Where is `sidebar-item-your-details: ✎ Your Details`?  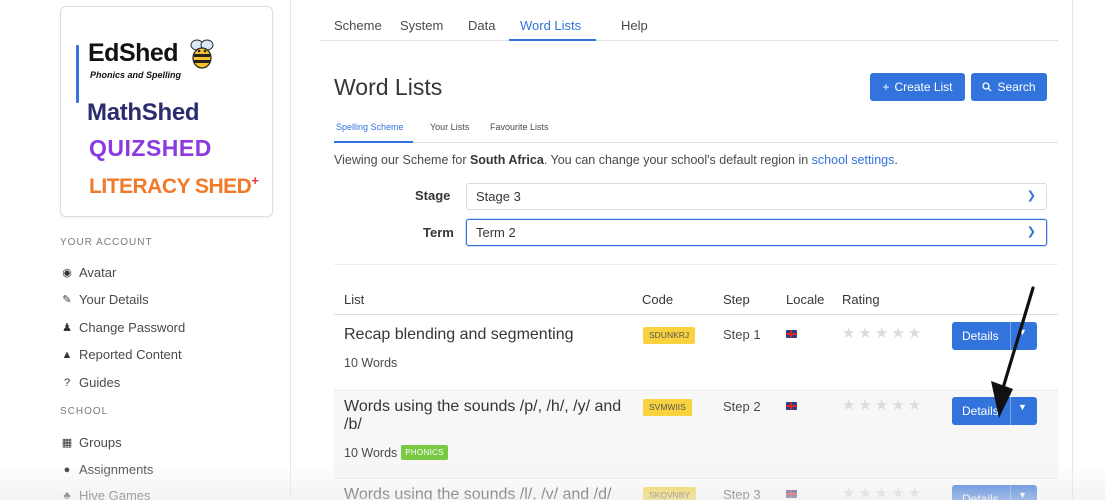
sidebar-item-your-details: ✎ Your Details is located at coordinates (104, 299).